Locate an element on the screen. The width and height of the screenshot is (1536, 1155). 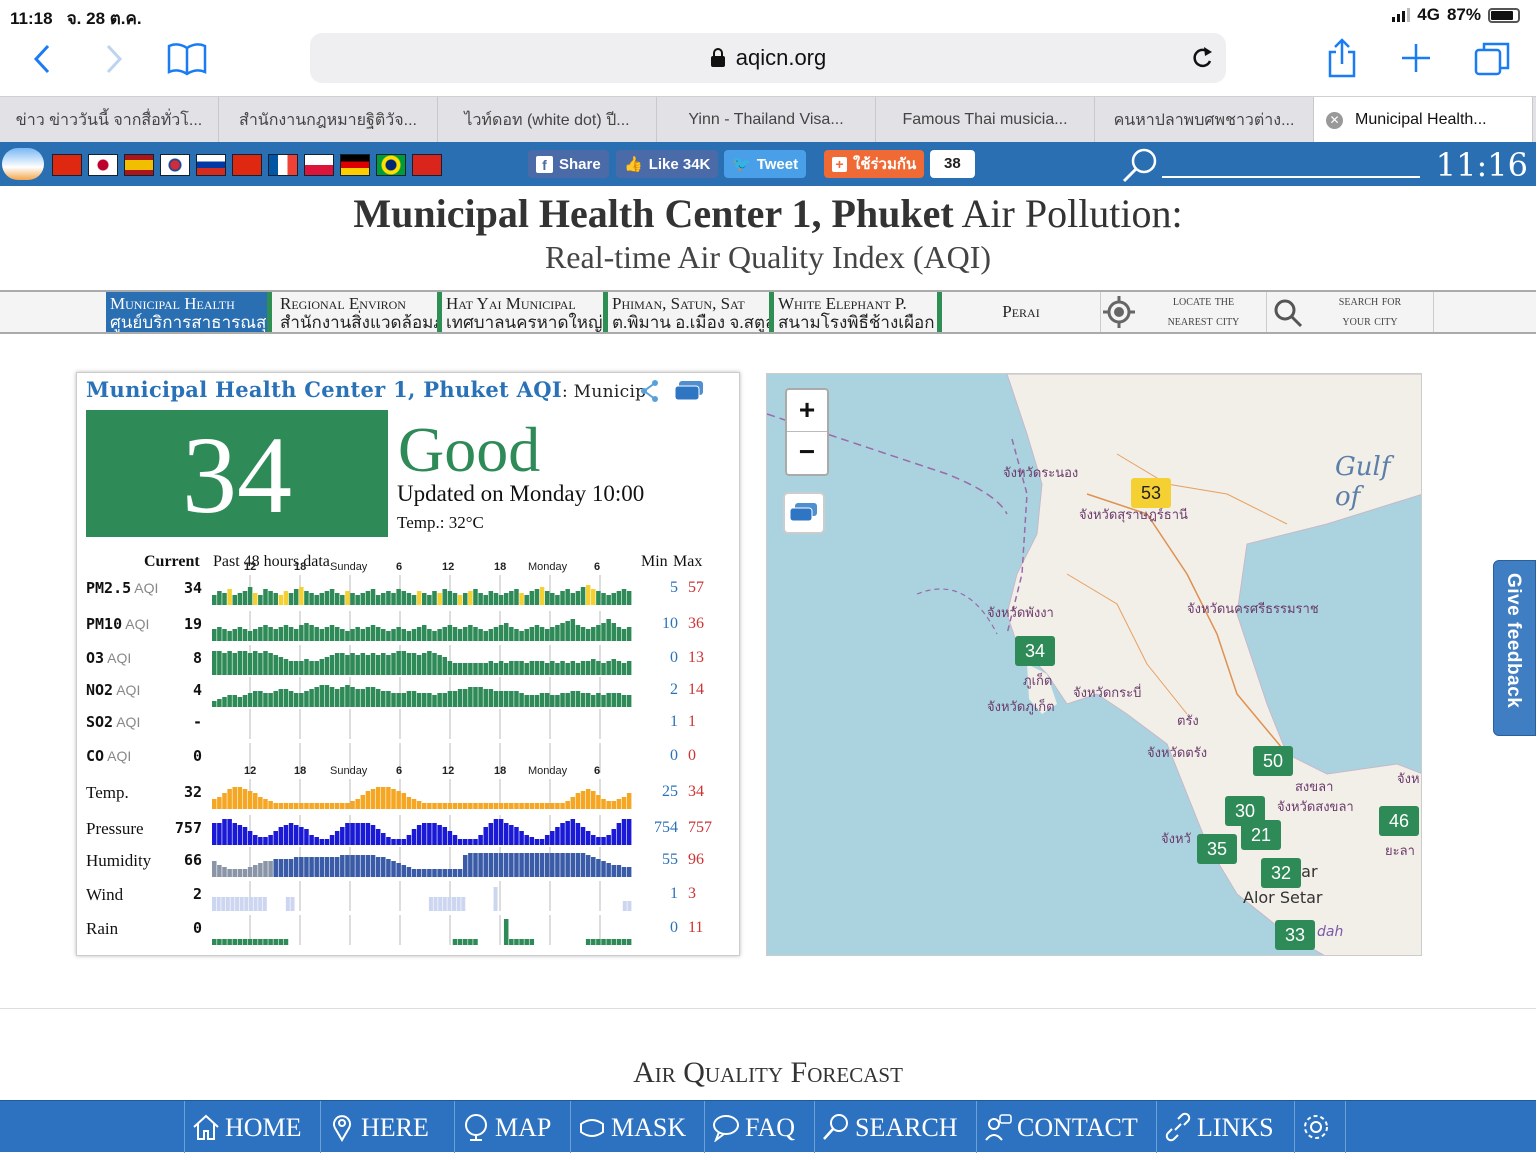
pollutant-row-pm25: PM2.5 AQI 34 12 18 Sunday 6 12 18 Monday 6 5 57 is located at coordinates (396, 583).